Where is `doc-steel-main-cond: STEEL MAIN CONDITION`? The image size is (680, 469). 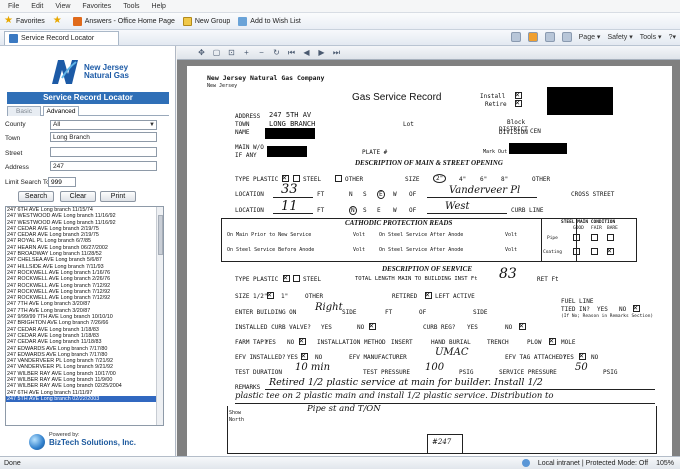 doc-steel-main-cond: STEEL MAIN CONDITION is located at coordinates (588, 222).